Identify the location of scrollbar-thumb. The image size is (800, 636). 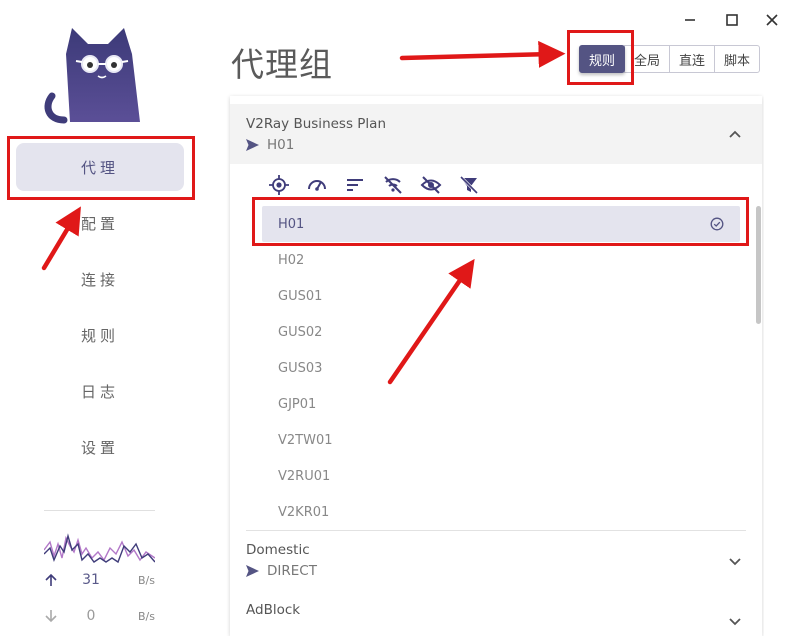
(758, 265).